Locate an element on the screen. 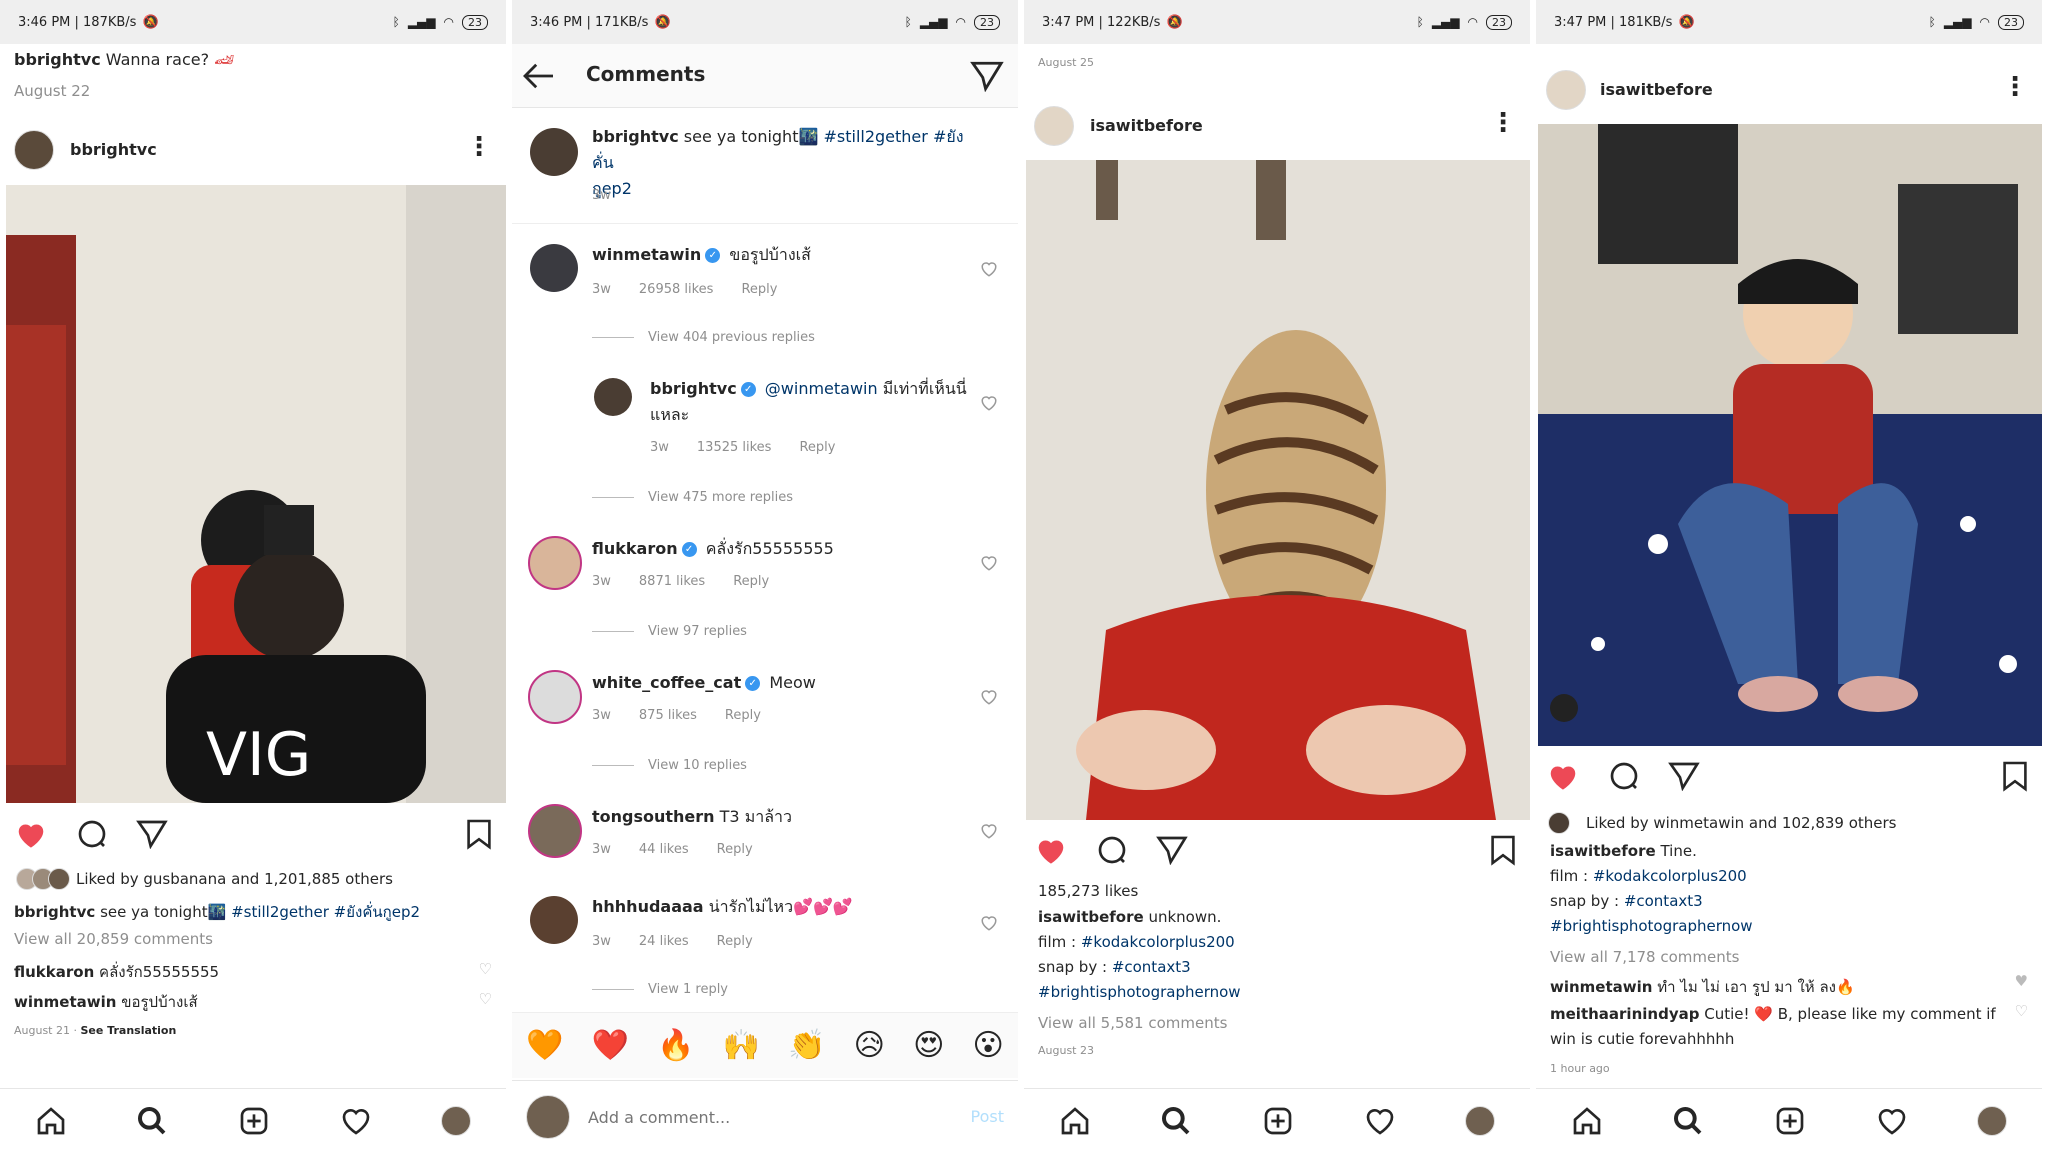 The image size is (2048, 1152). comment-mention: @winmetawin is located at coordinates (821, 388).